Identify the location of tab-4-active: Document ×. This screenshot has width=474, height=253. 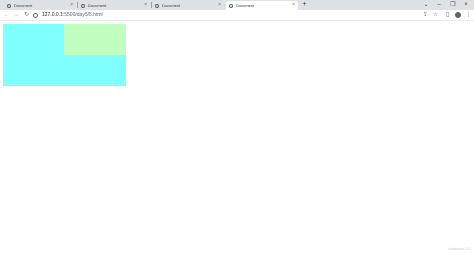
(262, 5).